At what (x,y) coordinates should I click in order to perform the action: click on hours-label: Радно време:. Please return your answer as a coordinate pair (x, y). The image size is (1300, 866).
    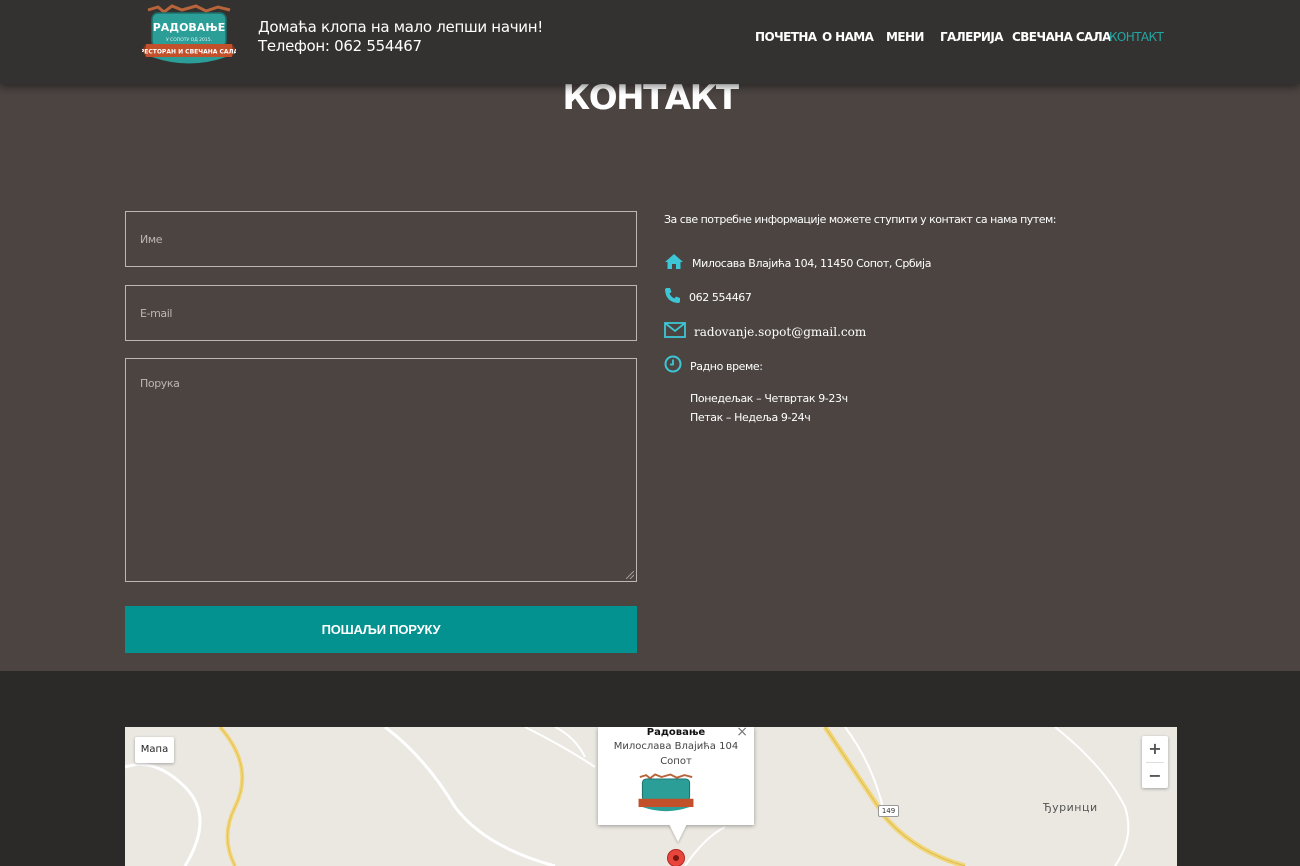
    Looking at the image, I should click on (726, 366).